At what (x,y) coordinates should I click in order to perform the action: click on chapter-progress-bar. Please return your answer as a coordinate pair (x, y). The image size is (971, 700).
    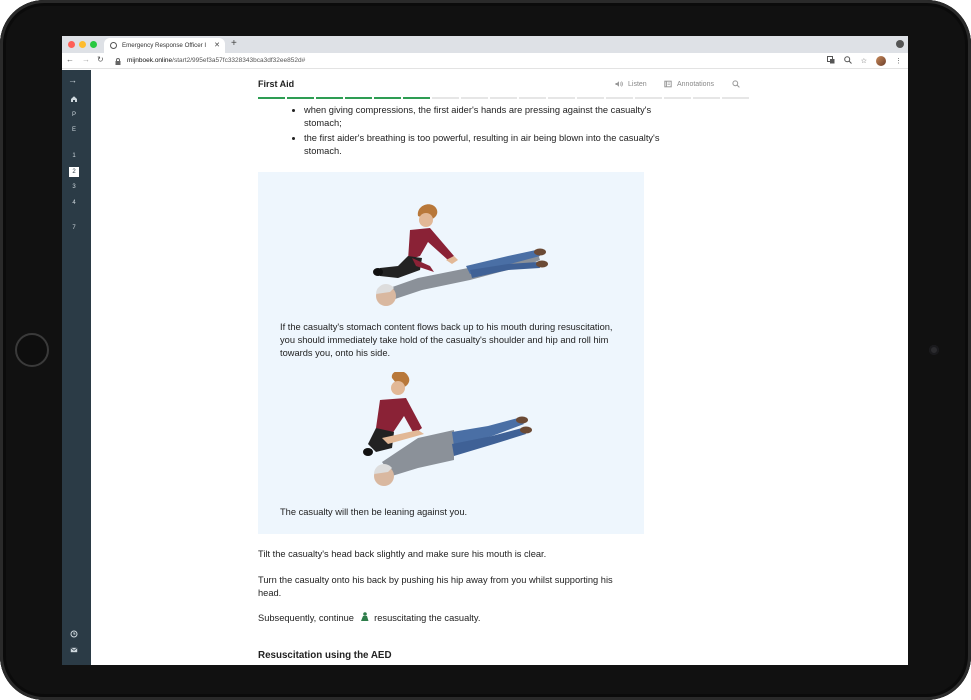
    Looking at the image, I should click on (503, 98).